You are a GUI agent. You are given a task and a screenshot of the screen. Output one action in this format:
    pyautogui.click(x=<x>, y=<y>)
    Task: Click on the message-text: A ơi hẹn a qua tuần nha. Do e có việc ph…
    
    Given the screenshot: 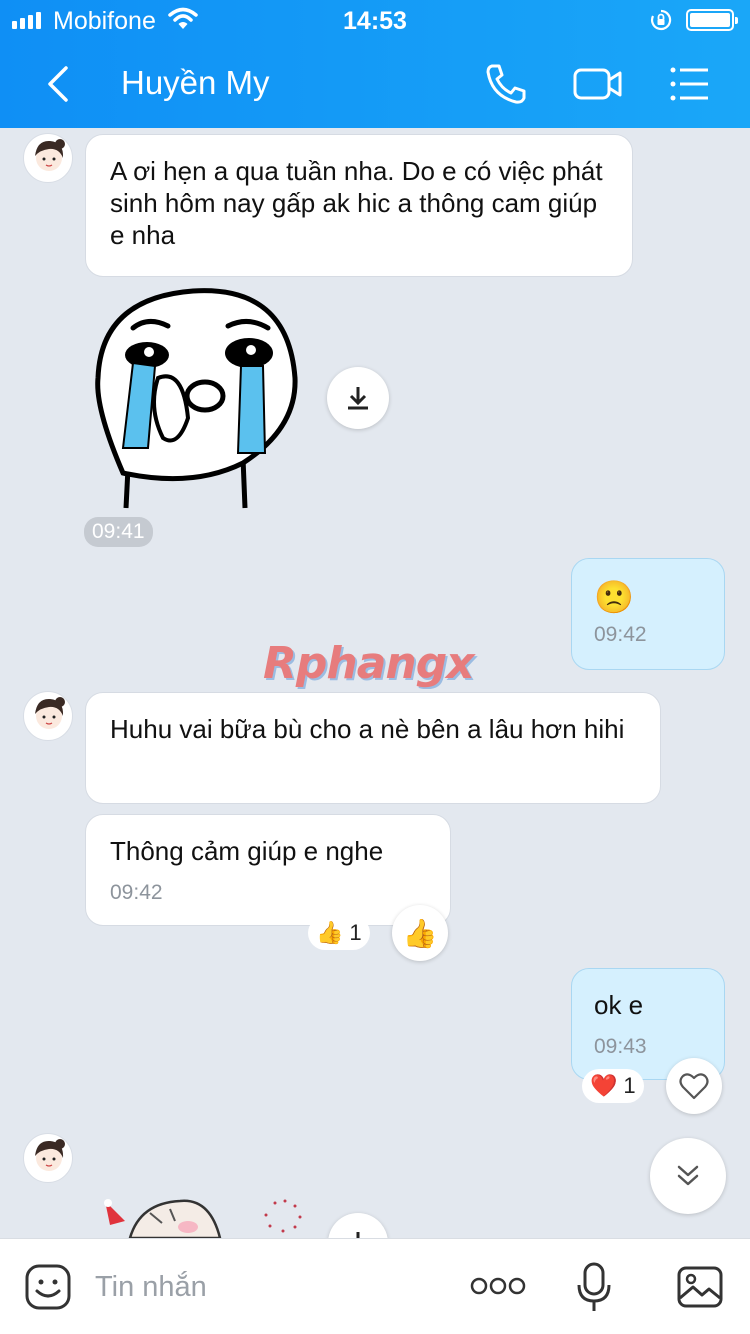 What is the action you would take?
    pyautogui.click(x=356, y=203)
    